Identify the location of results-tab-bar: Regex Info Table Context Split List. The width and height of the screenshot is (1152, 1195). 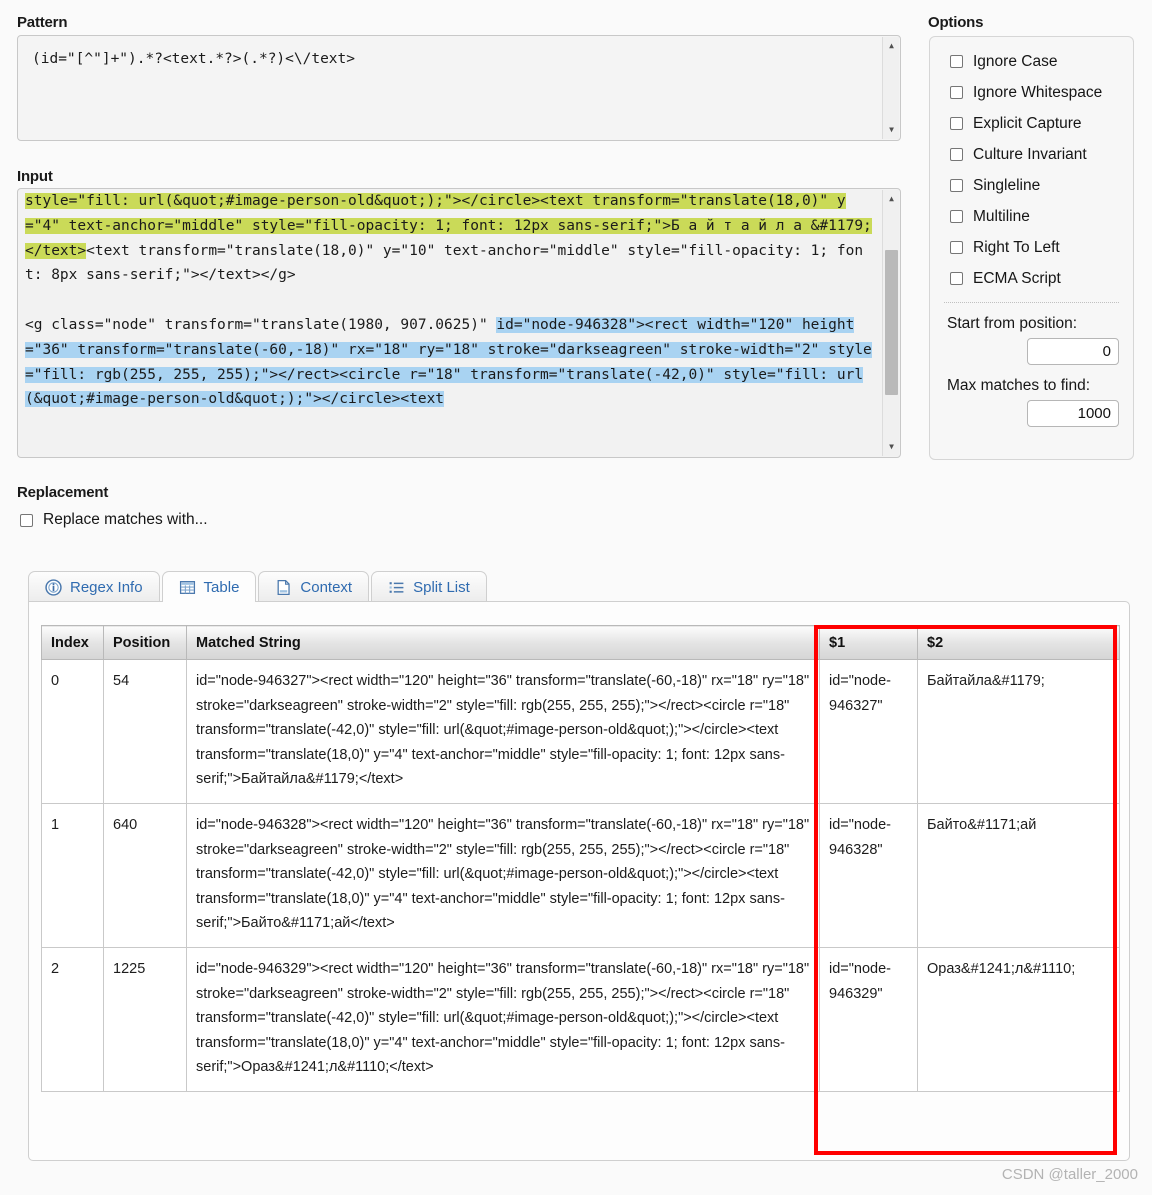
(257, 586).